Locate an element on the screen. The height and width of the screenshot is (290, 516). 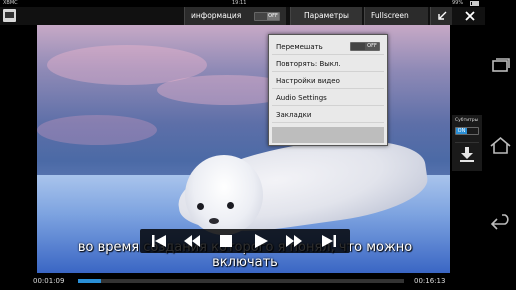
seek-bar is located at coordinates (241, 281).